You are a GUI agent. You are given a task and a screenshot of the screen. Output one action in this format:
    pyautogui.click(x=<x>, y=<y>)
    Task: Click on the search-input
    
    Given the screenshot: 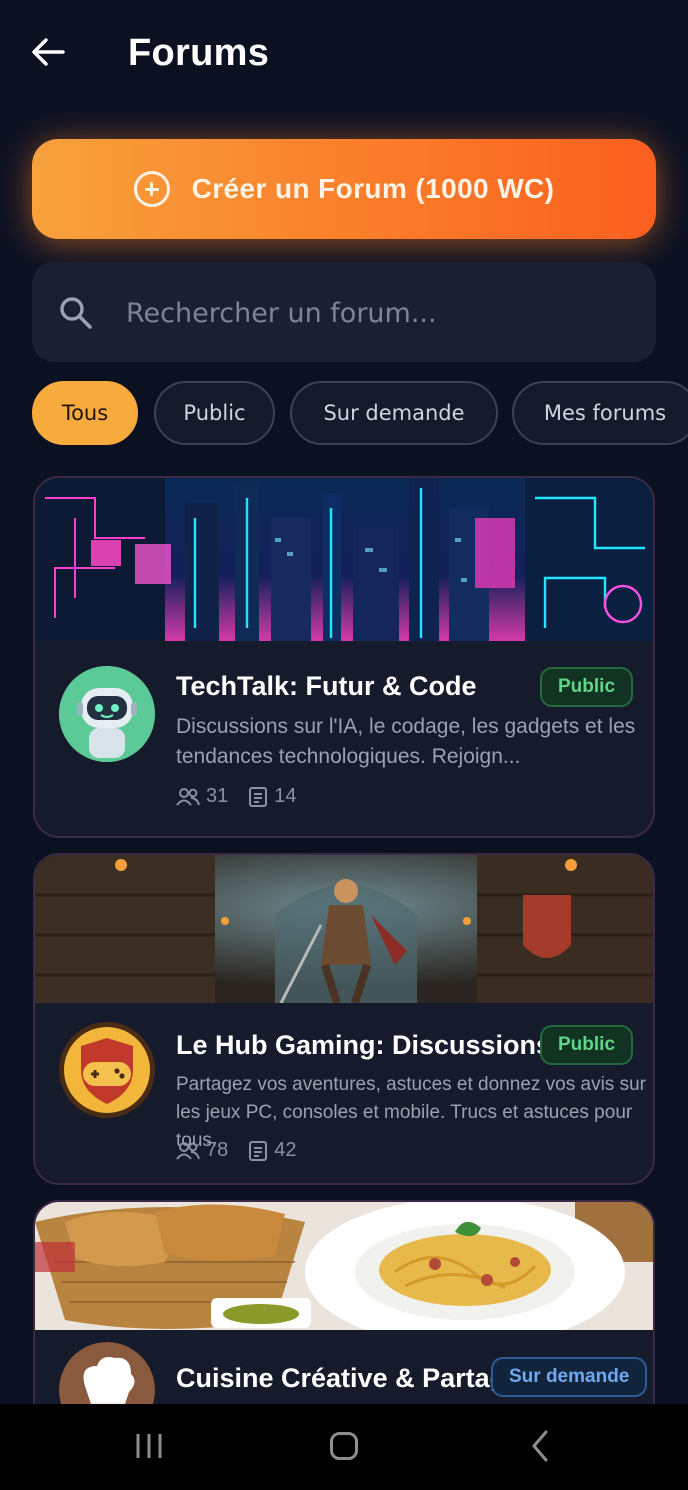 What is the action you would take?
    pyautogui.click(x=376, y=313)
    